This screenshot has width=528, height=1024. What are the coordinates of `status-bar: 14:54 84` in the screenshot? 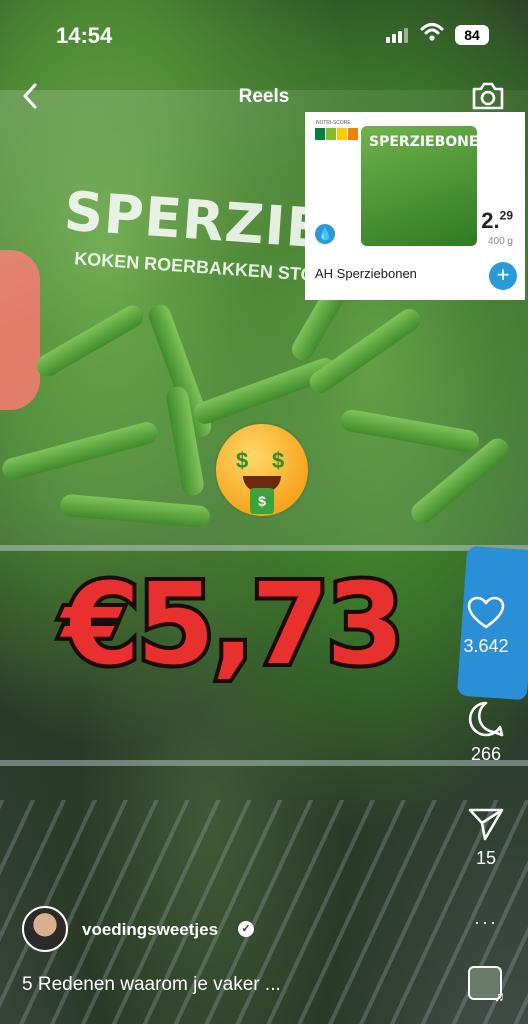 It's located at (264, 32).